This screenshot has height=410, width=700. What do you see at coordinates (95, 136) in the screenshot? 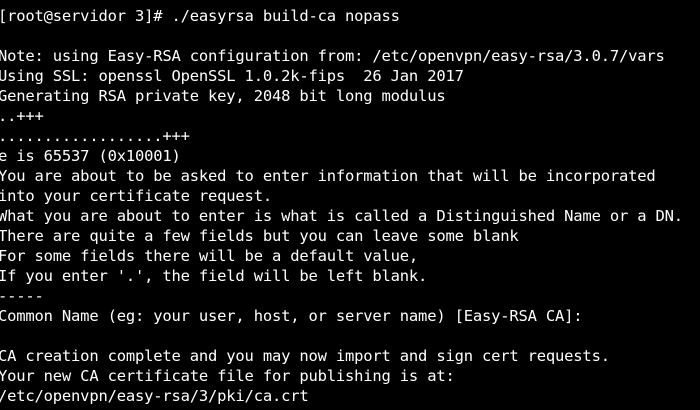
I see `output-line-progress-2: ..................+++` at bounding box center [95, 136].